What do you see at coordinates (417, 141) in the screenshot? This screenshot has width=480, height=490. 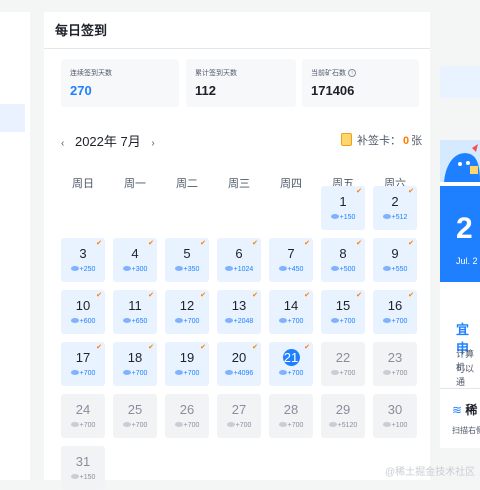 I see `makeup-unit: 张` at bounding box center [417, 141].